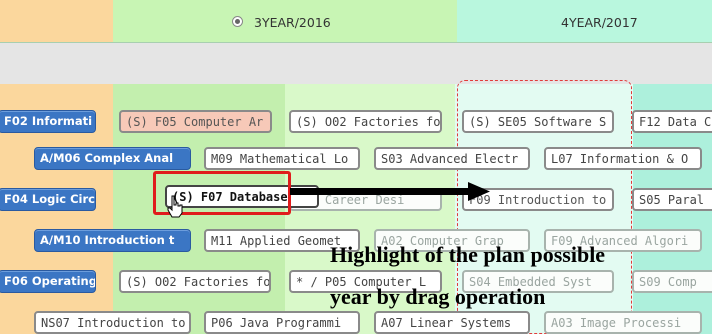  What do you see at coordinates (356, 42) in the screenshot?
I see `header-divider` at bounding box center [356, 42].